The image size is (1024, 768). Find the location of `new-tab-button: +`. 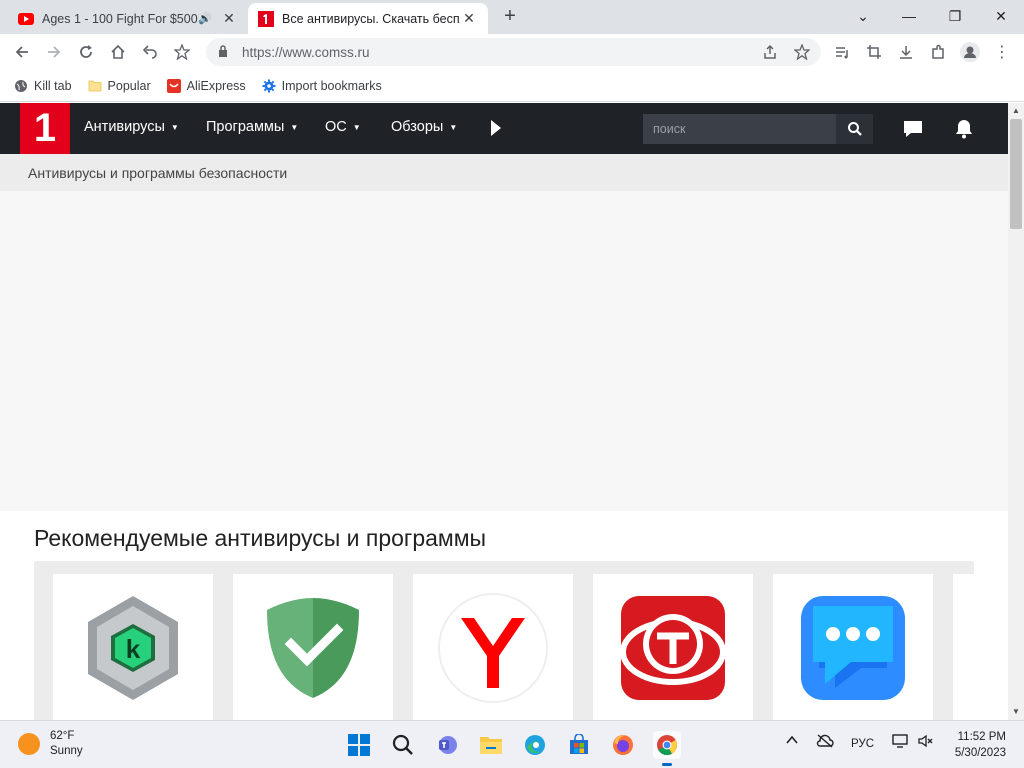

new-tab-button: + is located at coordinates (510, 16).